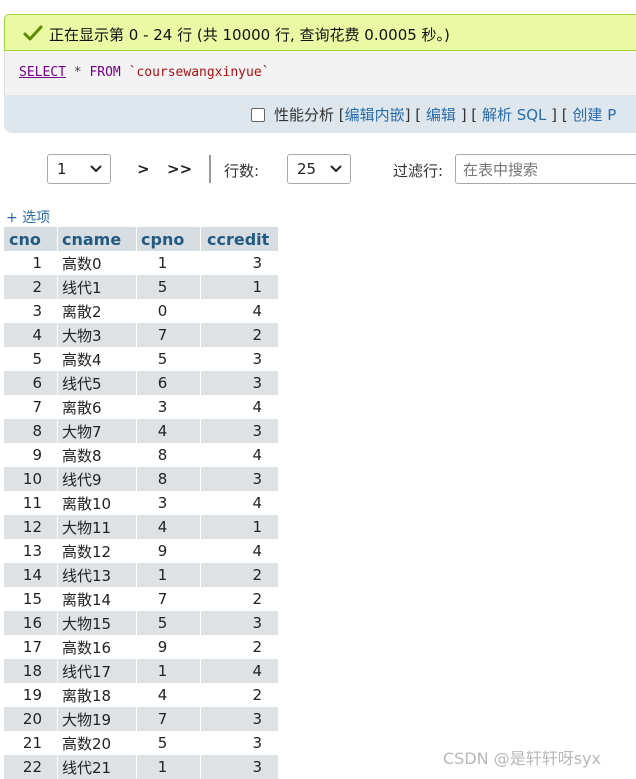 This screenshot has width=636, height=779. What do you see at coordinates (31, 599) in the screenshot?
I see `cell-cno: 15` at bounding box center [31, 599].